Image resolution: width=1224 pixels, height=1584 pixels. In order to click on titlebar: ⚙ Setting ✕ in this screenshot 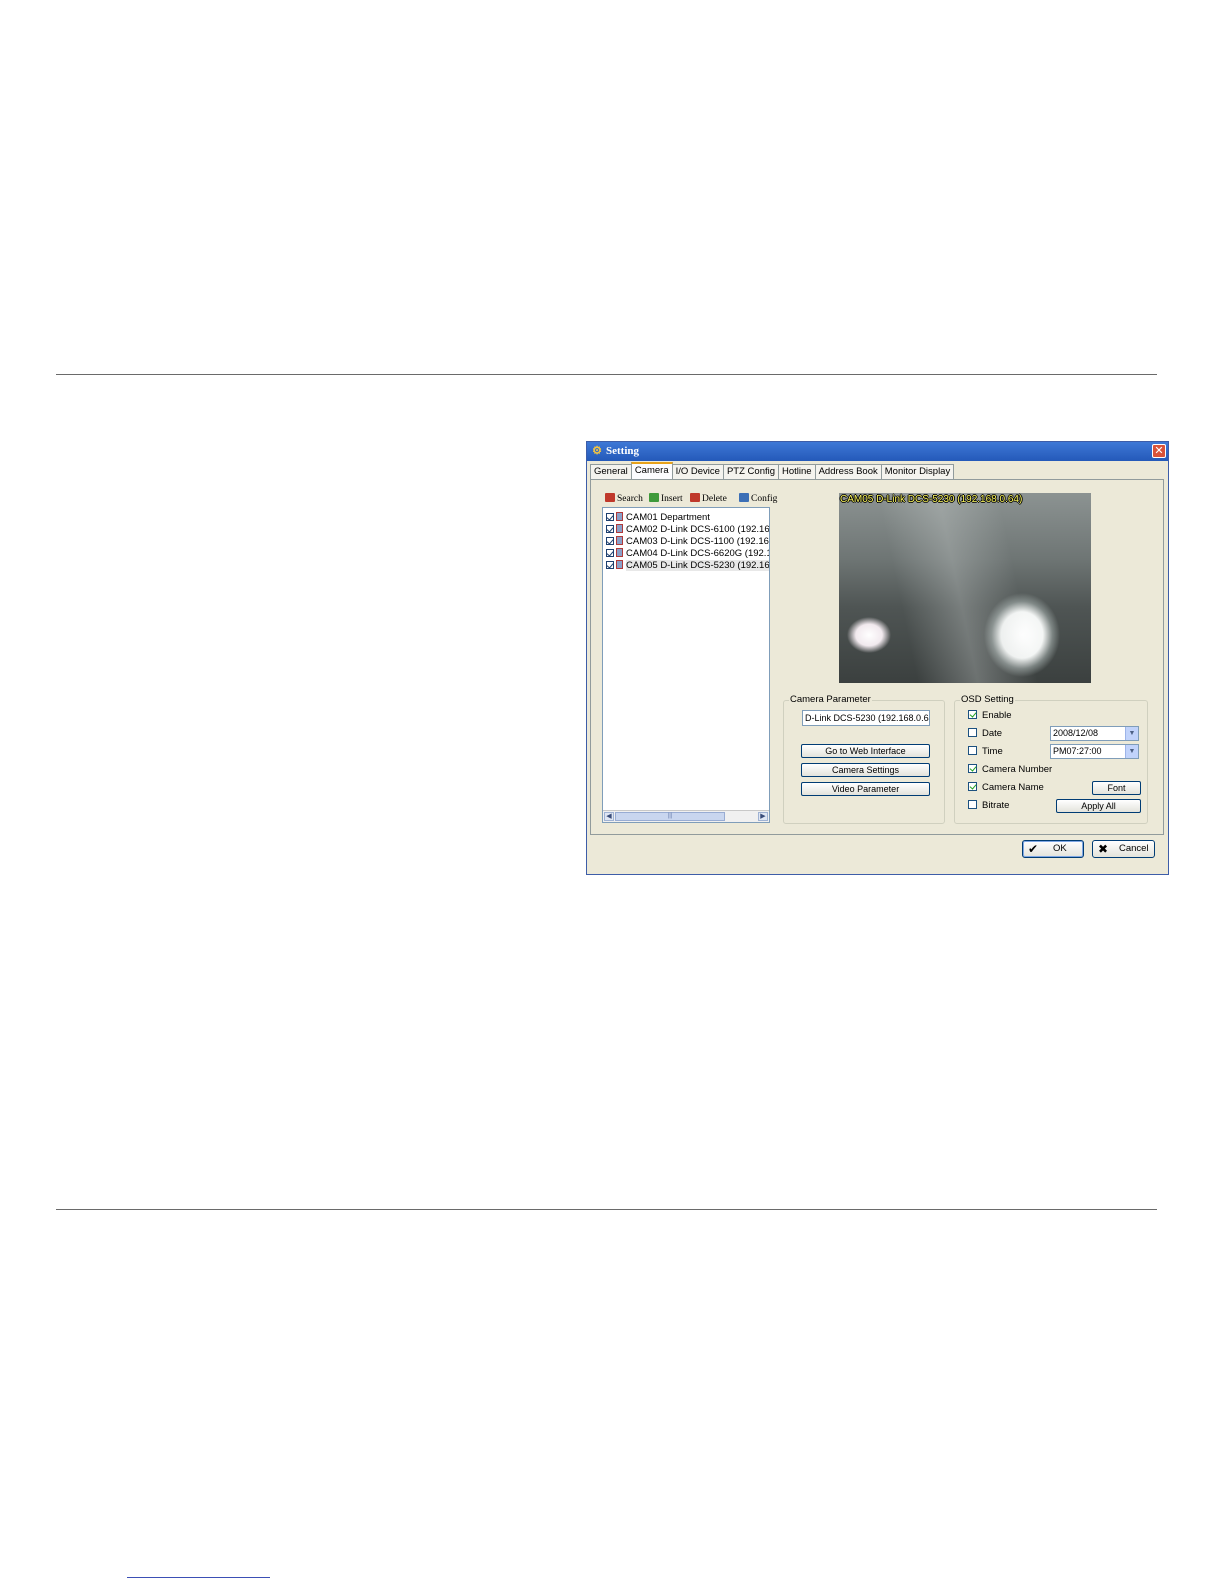, I will do `click(877, 451)`.